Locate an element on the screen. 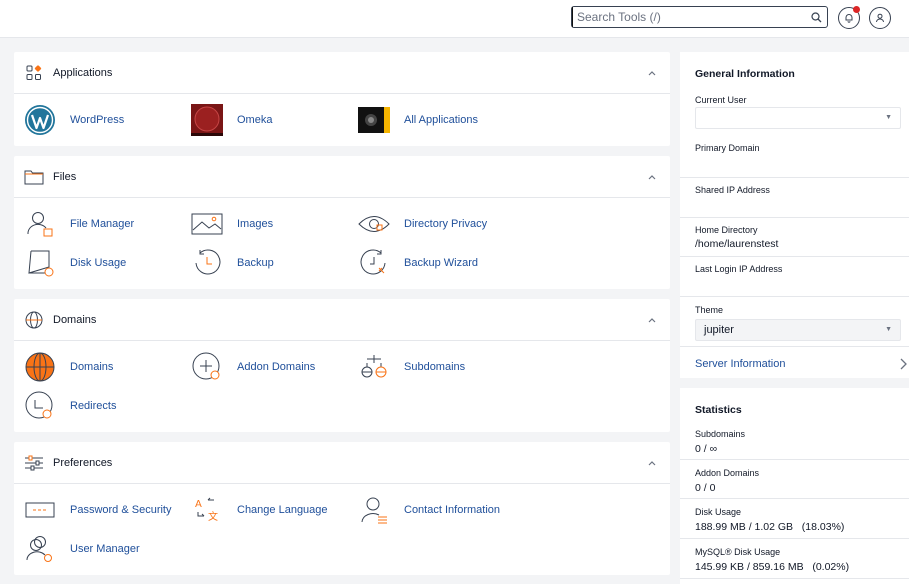 The height and width of the screenshot is (584, 909). app-wordpress: WordPress is located at coordinates (74, 120).